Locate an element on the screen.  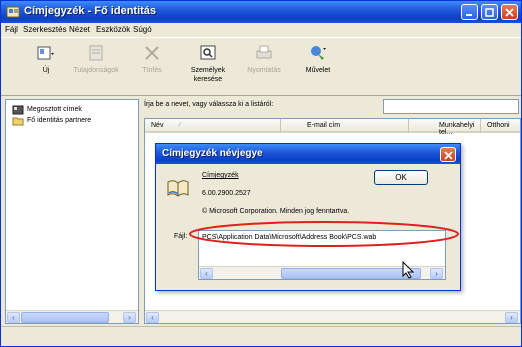
sort-indicator-icon: ⁄ is located at coordinates (180, 125).